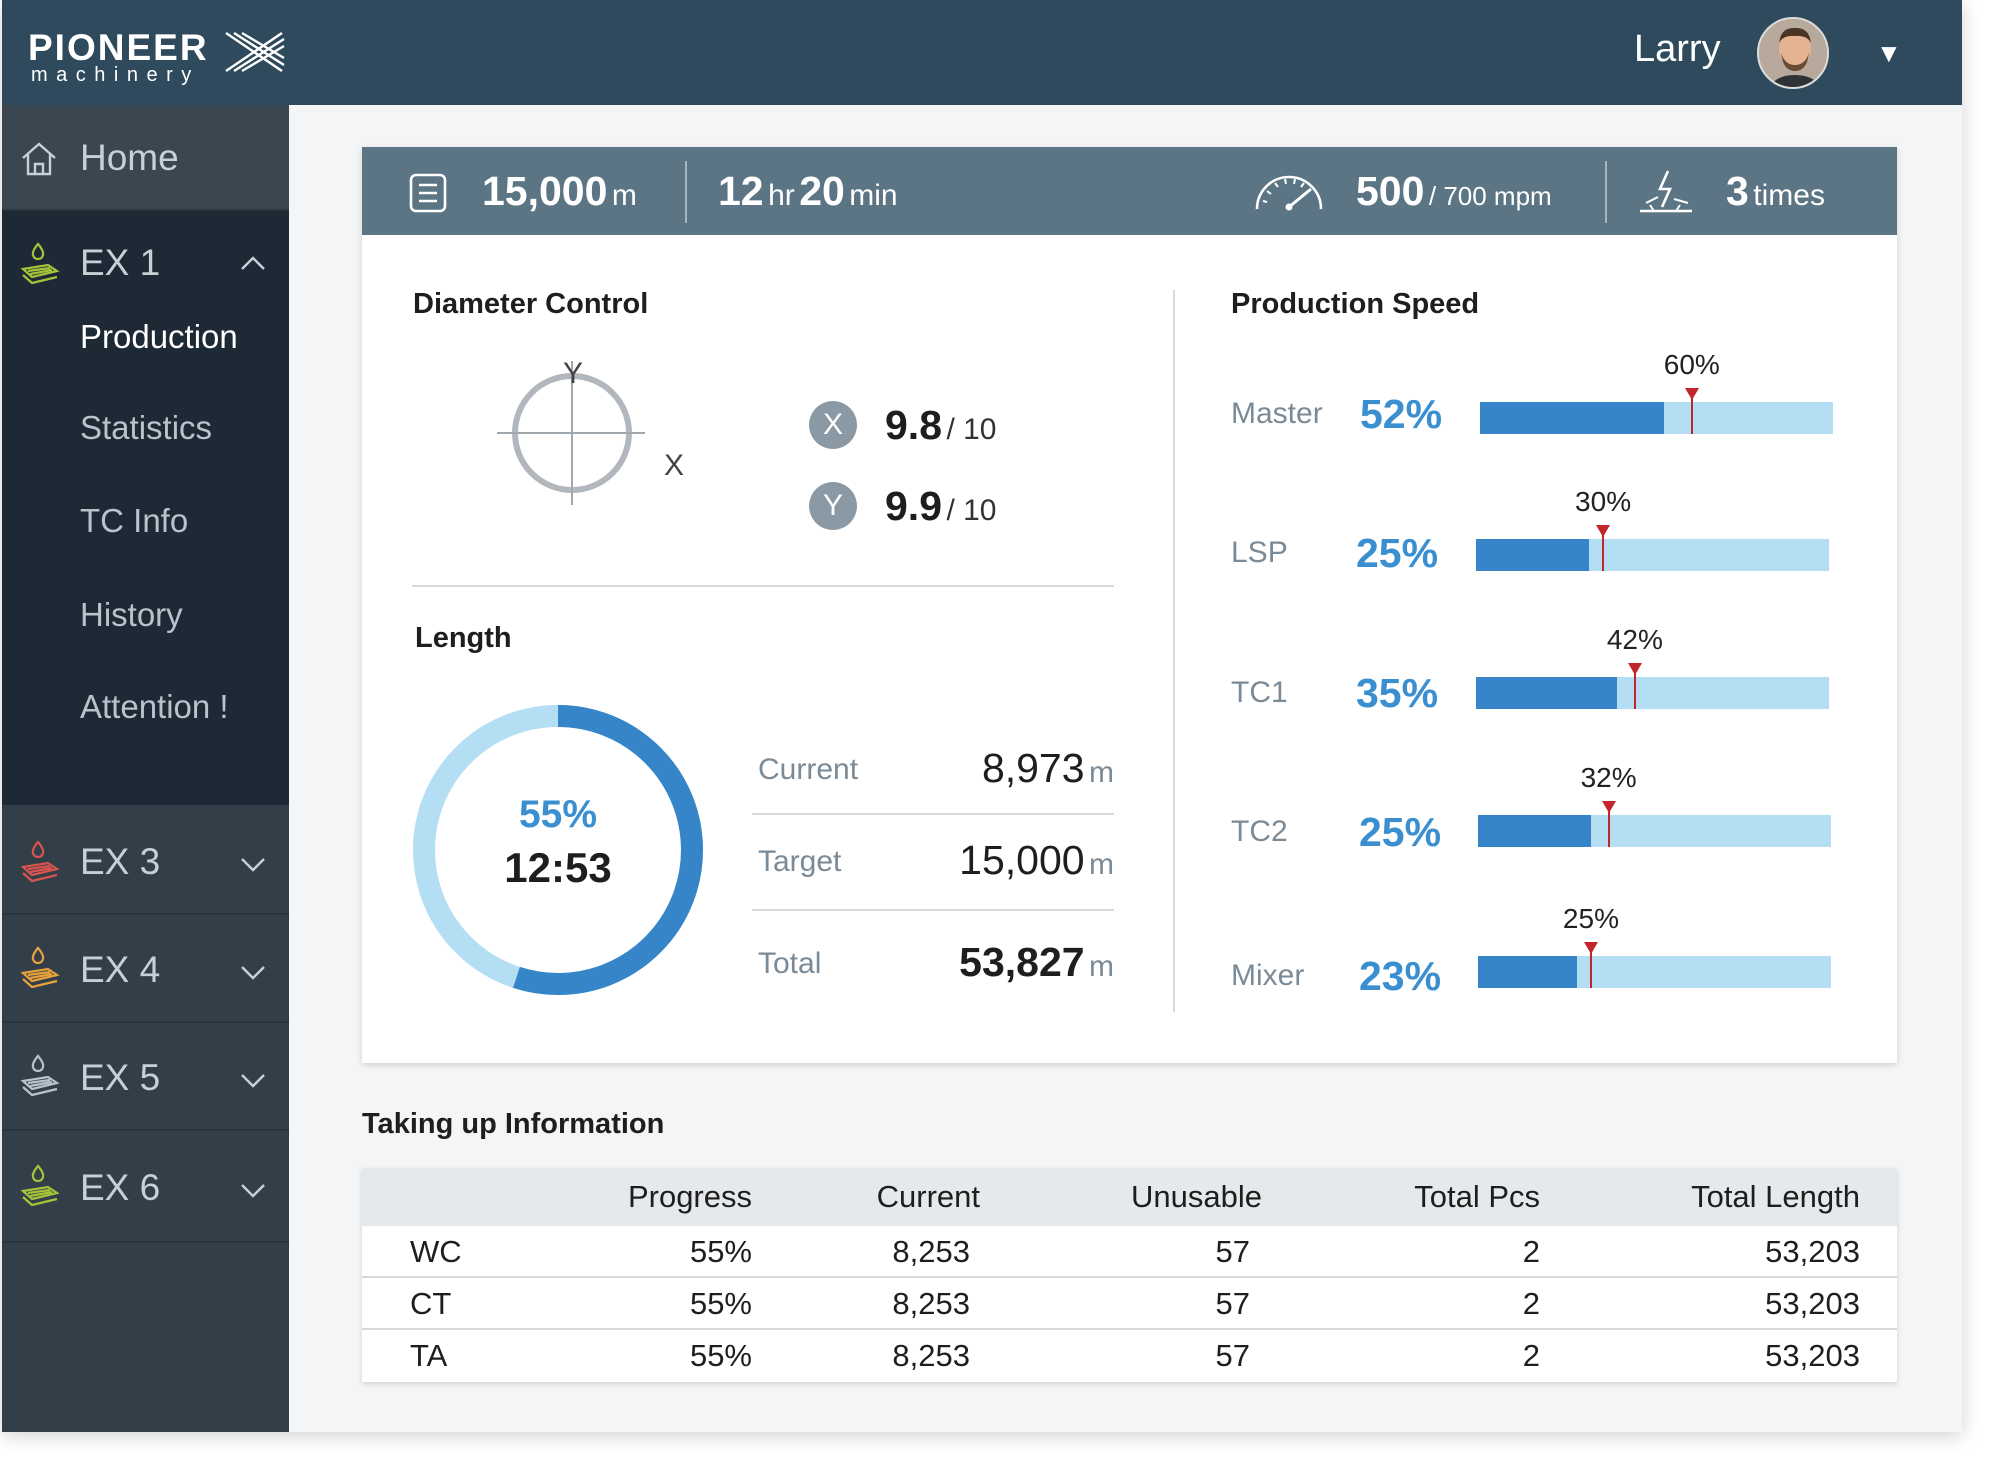  Describe the element at coordinates (145, 1077) in the screenshot. I see `sidebar-item-ex5: EX 5` at that location.